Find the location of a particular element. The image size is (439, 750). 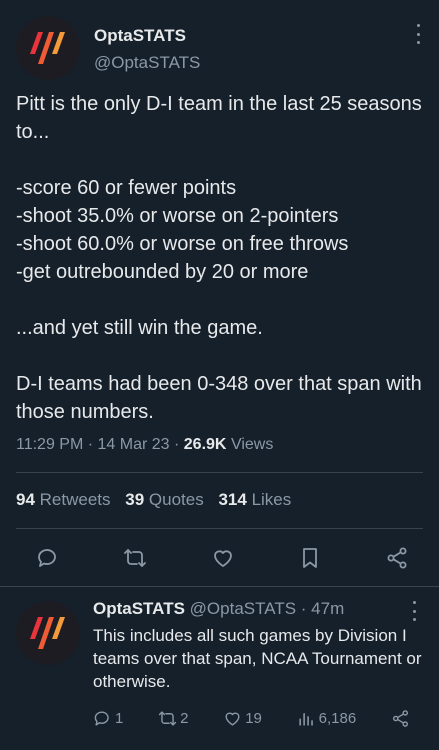

reply-author-name: OptaSTATS is located at coordinates (139, 608).